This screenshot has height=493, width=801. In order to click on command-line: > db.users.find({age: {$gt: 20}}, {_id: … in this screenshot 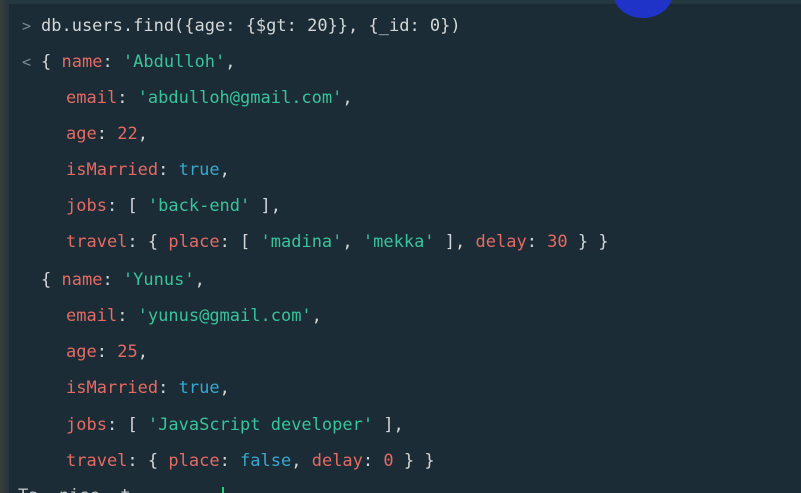, I will do `click(230, 26)`.